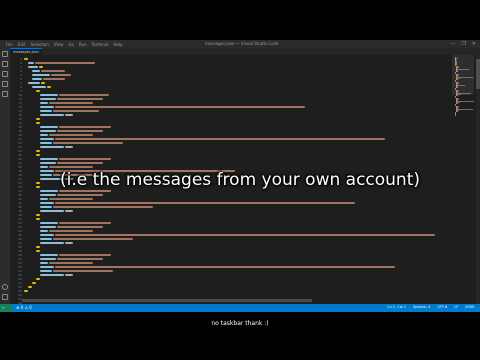 Image resolution: width=480 pixels, height=360 pixels. What do you see at coordinates (24, 307) in the screenshot?
I see `problems-indicator: ⊗ 0 ⚠ 0` at bounding box center [24, 307].